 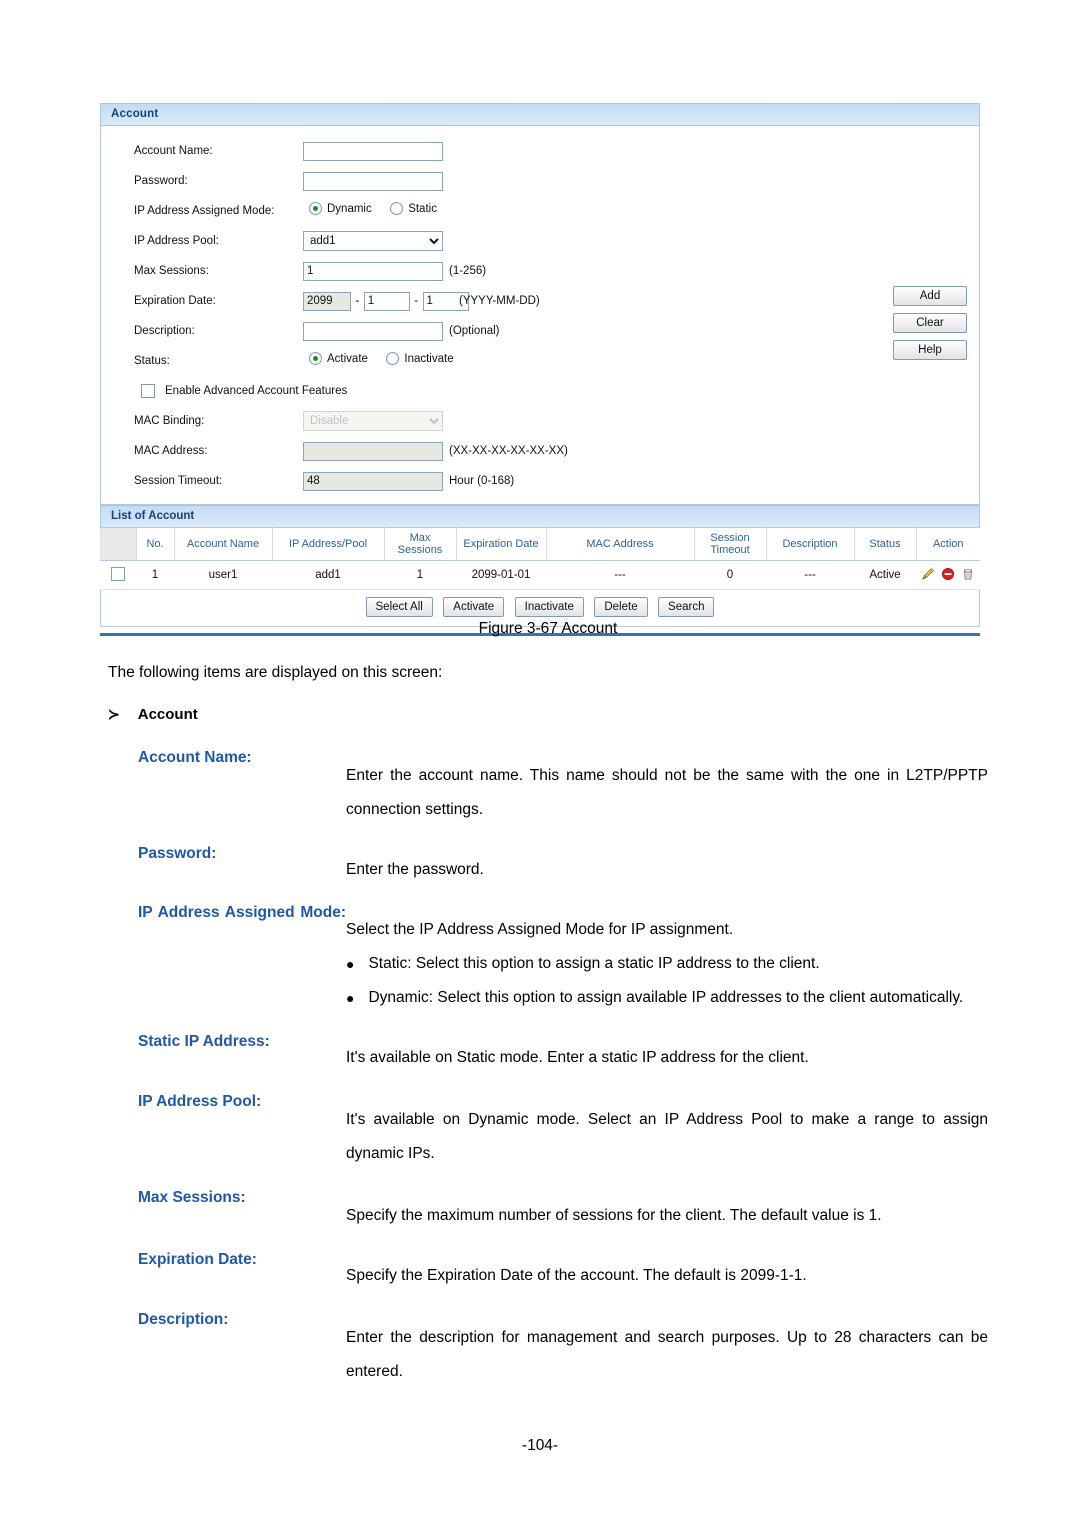 I want to click on advanced-features-checkbox, so click(x=148, y=391).